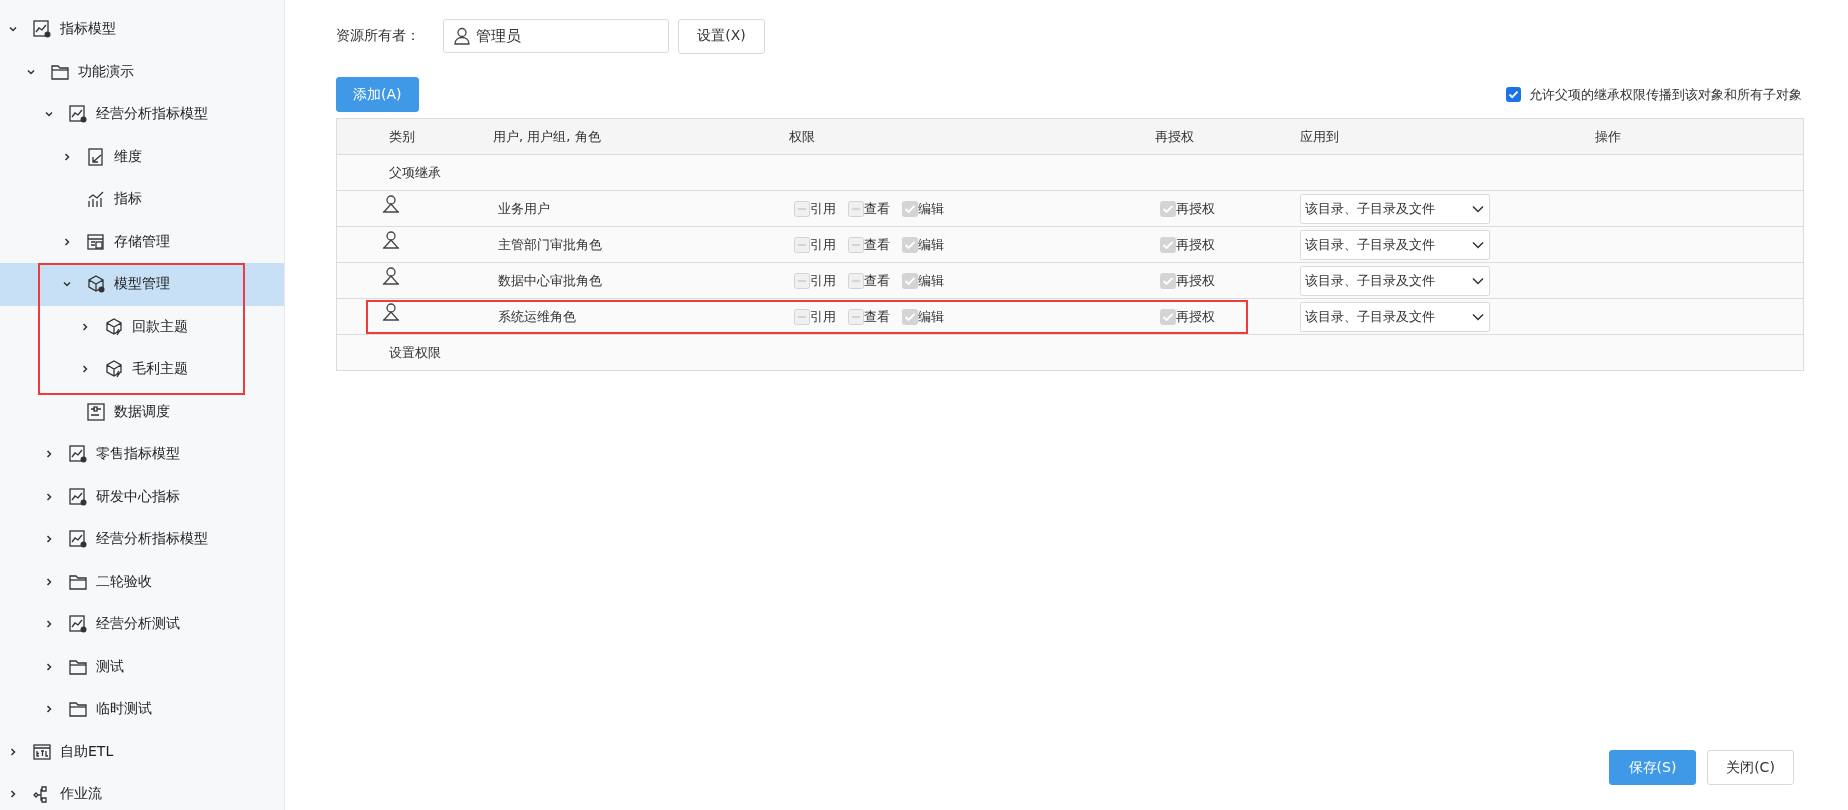 The image size is (1848, 810). I want to click on owner-value: 管理员, so click(498, 36).